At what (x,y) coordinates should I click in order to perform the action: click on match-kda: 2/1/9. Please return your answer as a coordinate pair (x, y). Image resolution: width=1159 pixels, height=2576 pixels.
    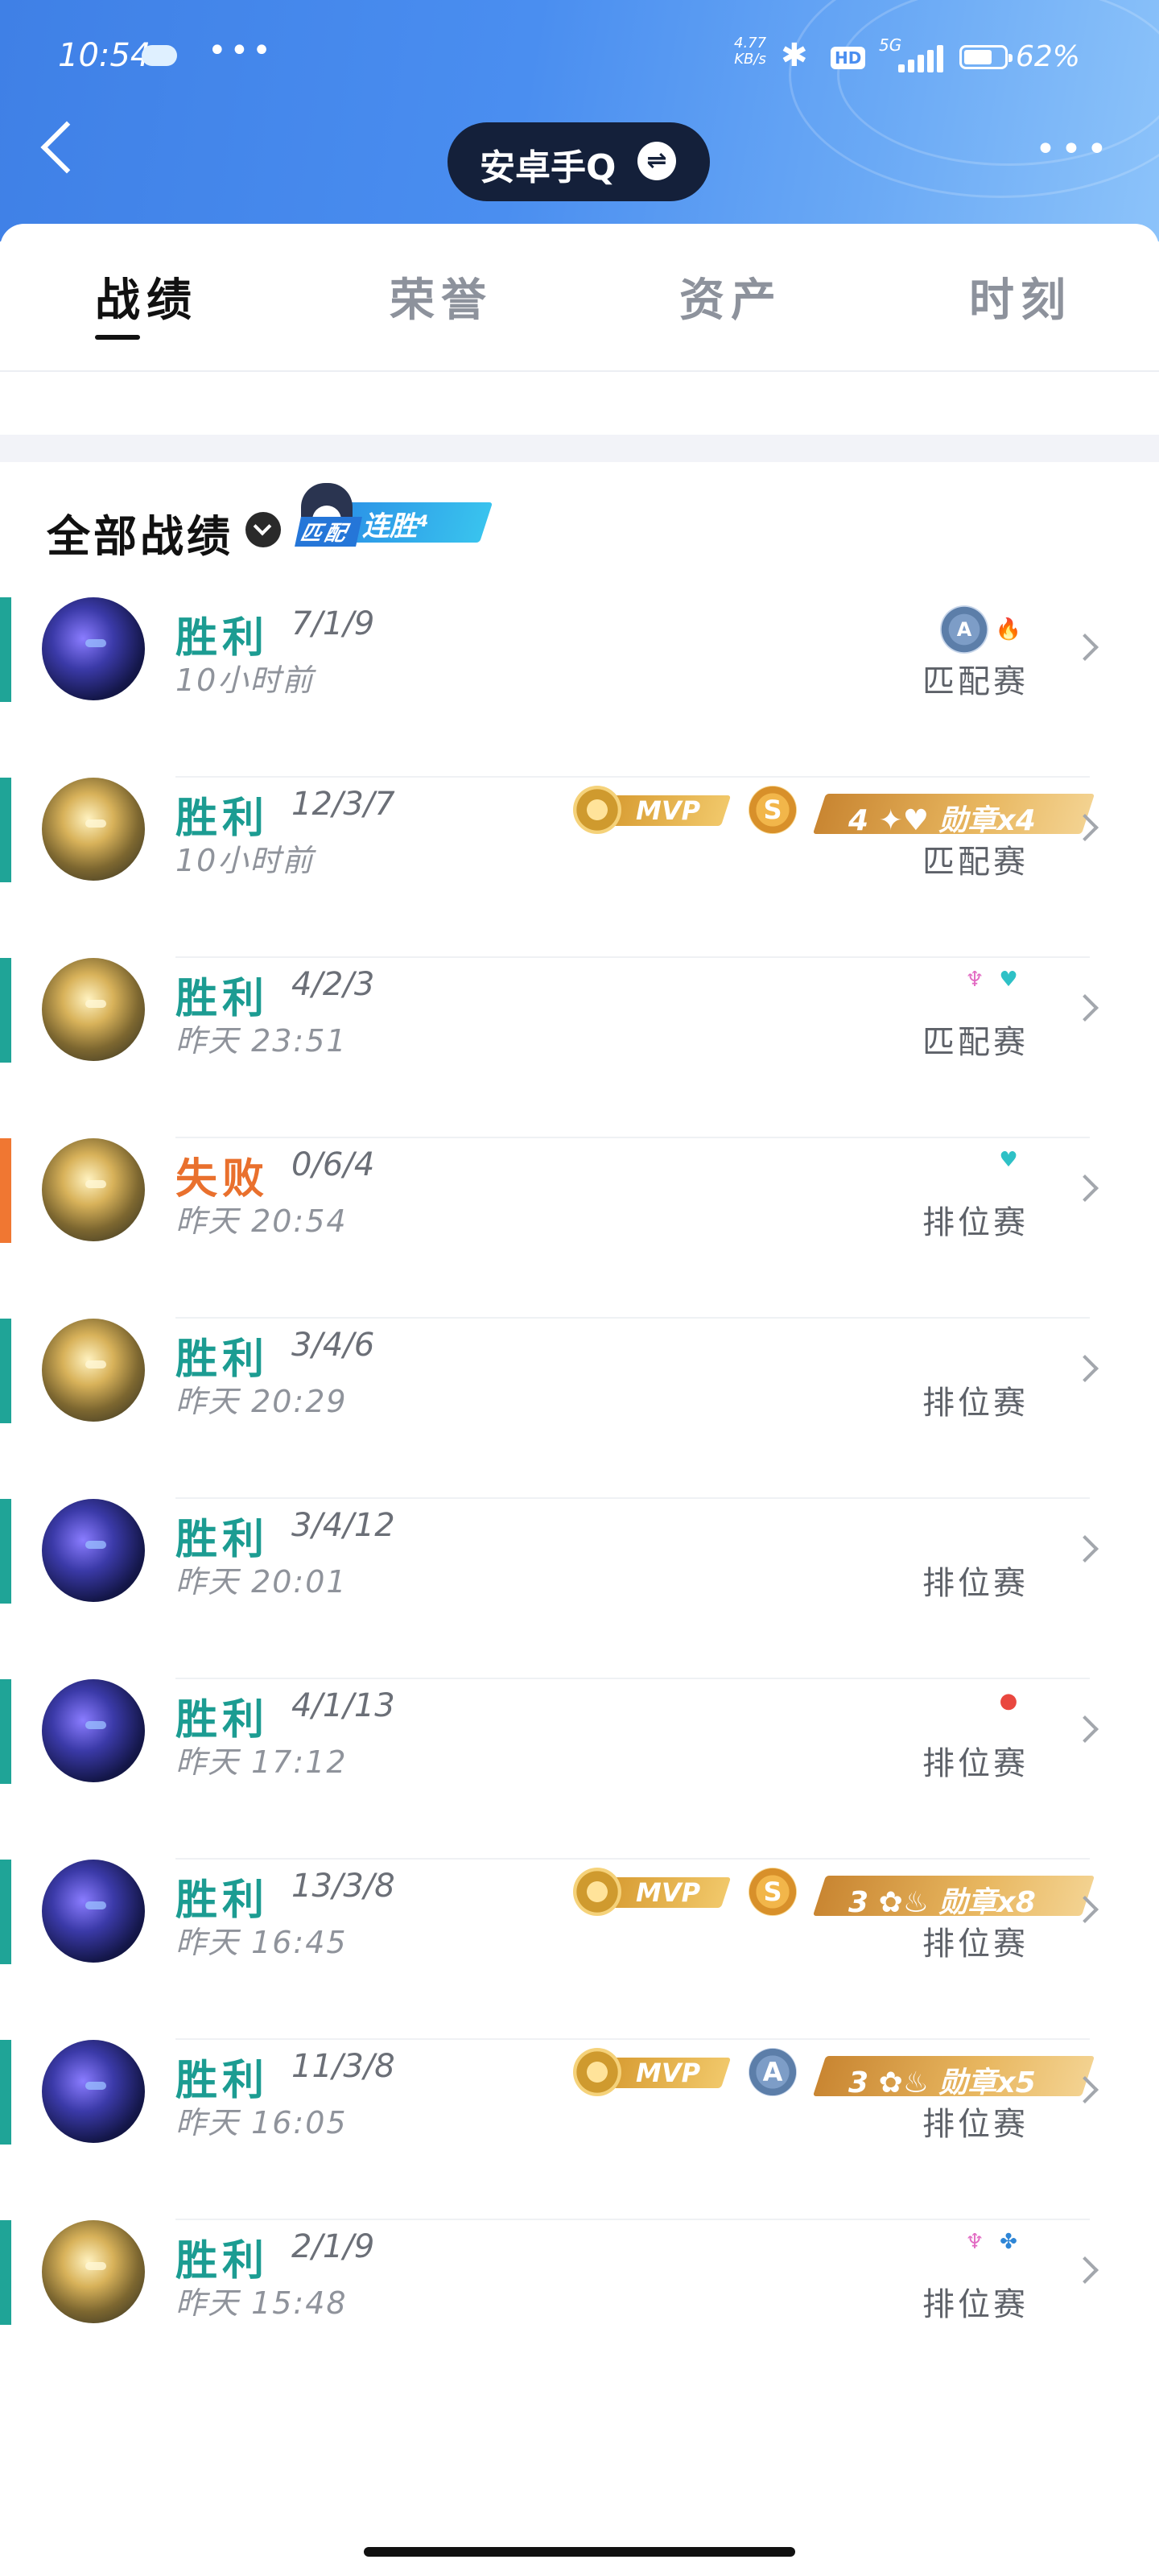
    Looking at the image, I should click on (333, 2246).